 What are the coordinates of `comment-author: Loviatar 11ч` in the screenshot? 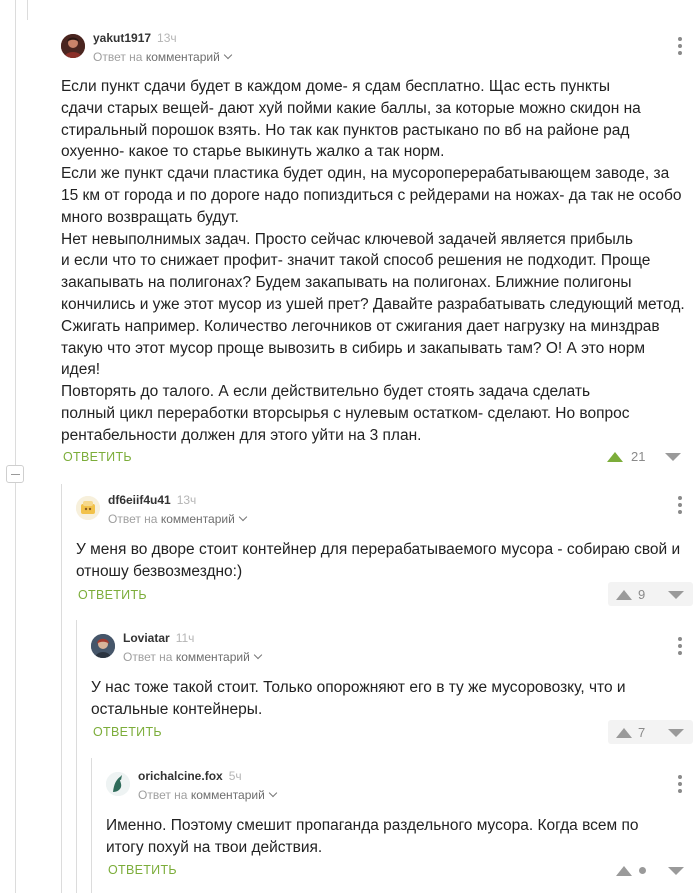 It's located at (158, 638).